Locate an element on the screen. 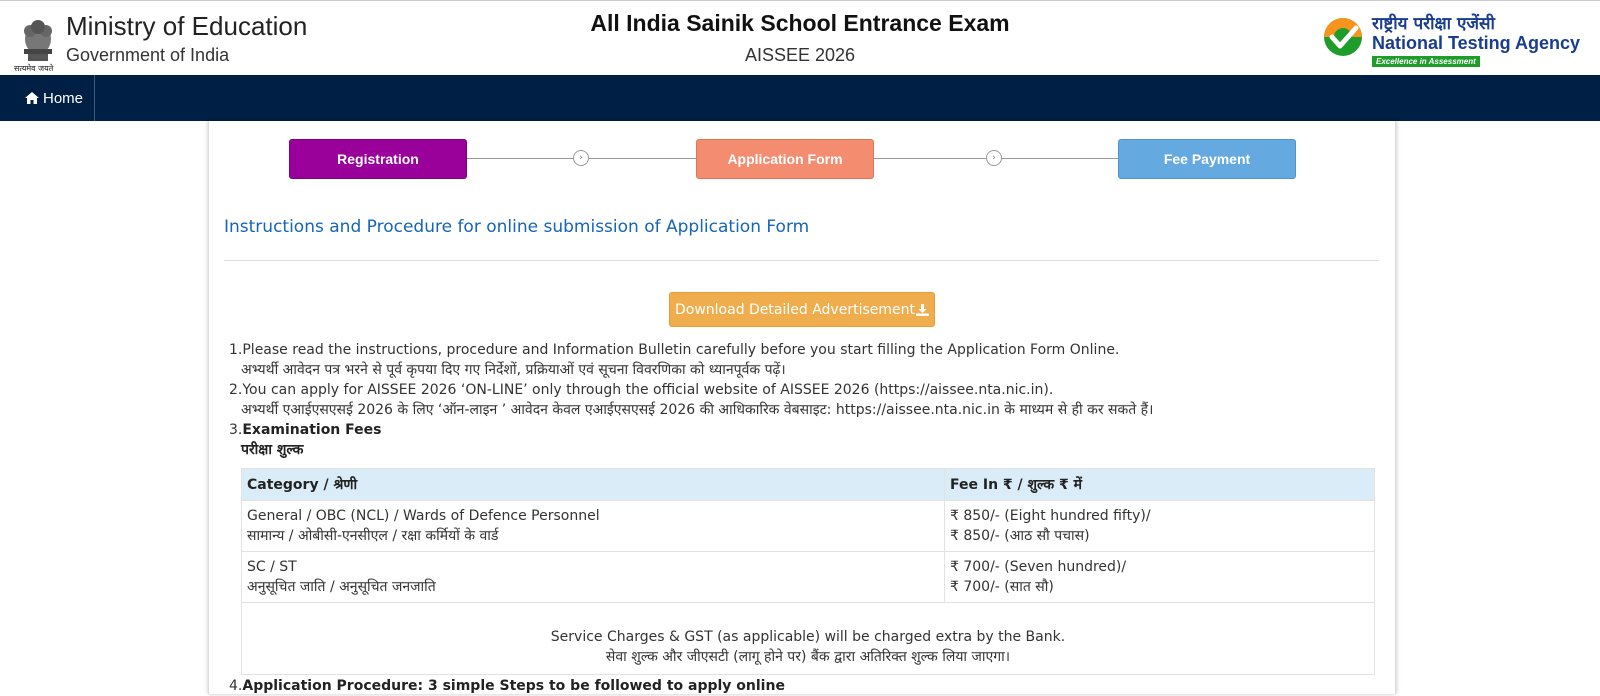 This screenshot has height=696, width=1600. column-header-fee: Fee In ₹ / शुल्क ₹ में is located at coordinates (1159, 484).